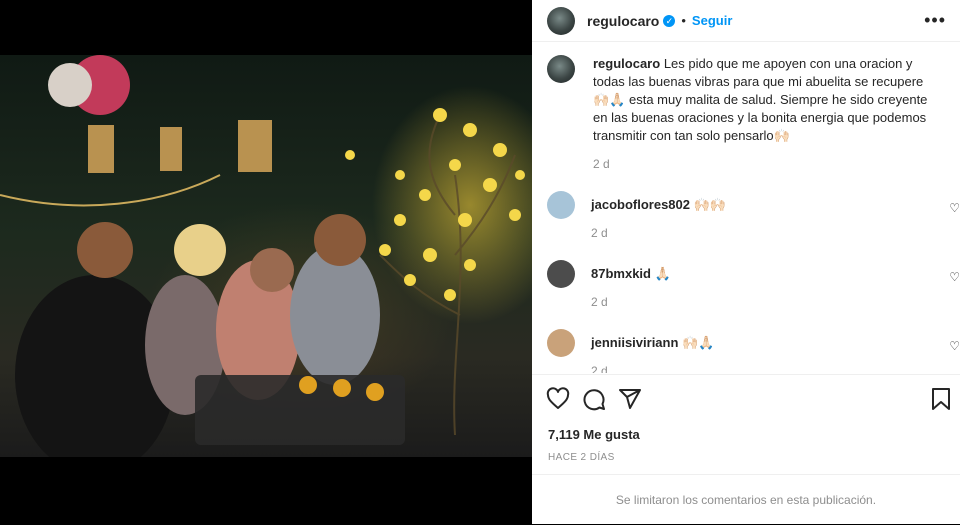 Image resolution: width=960 pixels, height=525 pixels. Describe the element at coordinates (746, 216) in the screenshot. I see `comment-row: jacoboflores802 🙌🏻🙌🏻 2 d ♡` at that location.